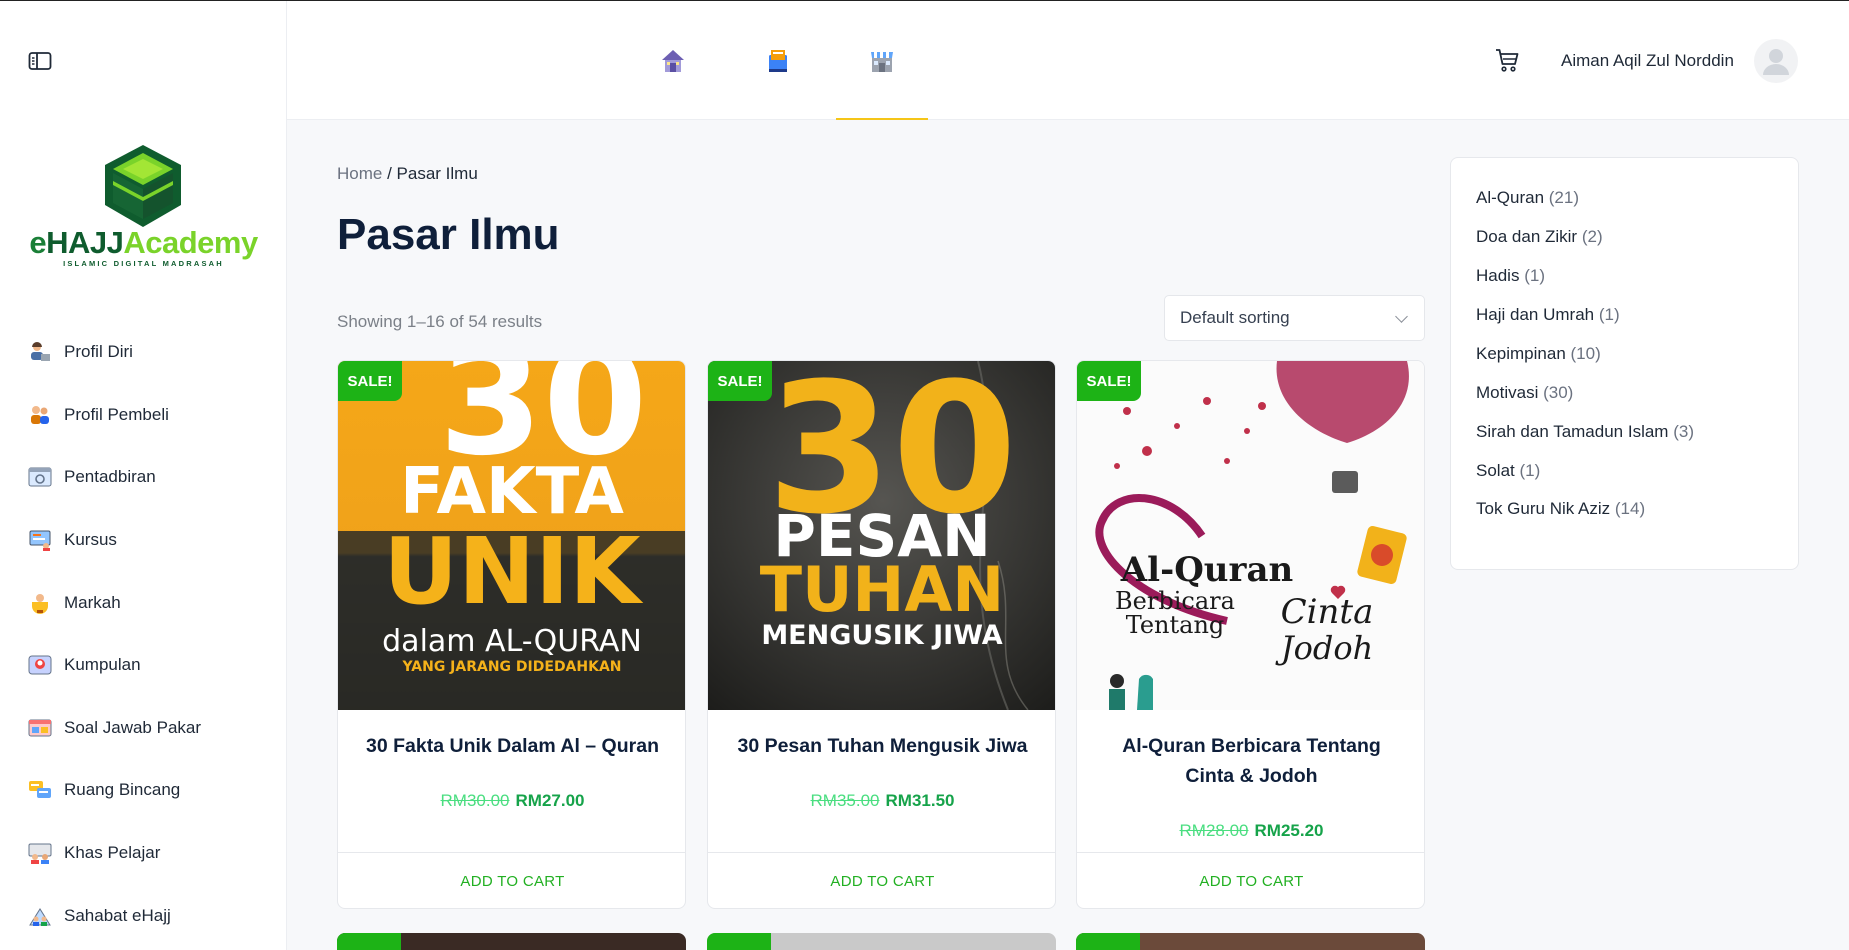 This screenshot has height=950, width=1849. What do you see at coordinates (1508, 471) in the screenshot?
I see `category-link: Solat (1)` at bounding box center [1508, 471].